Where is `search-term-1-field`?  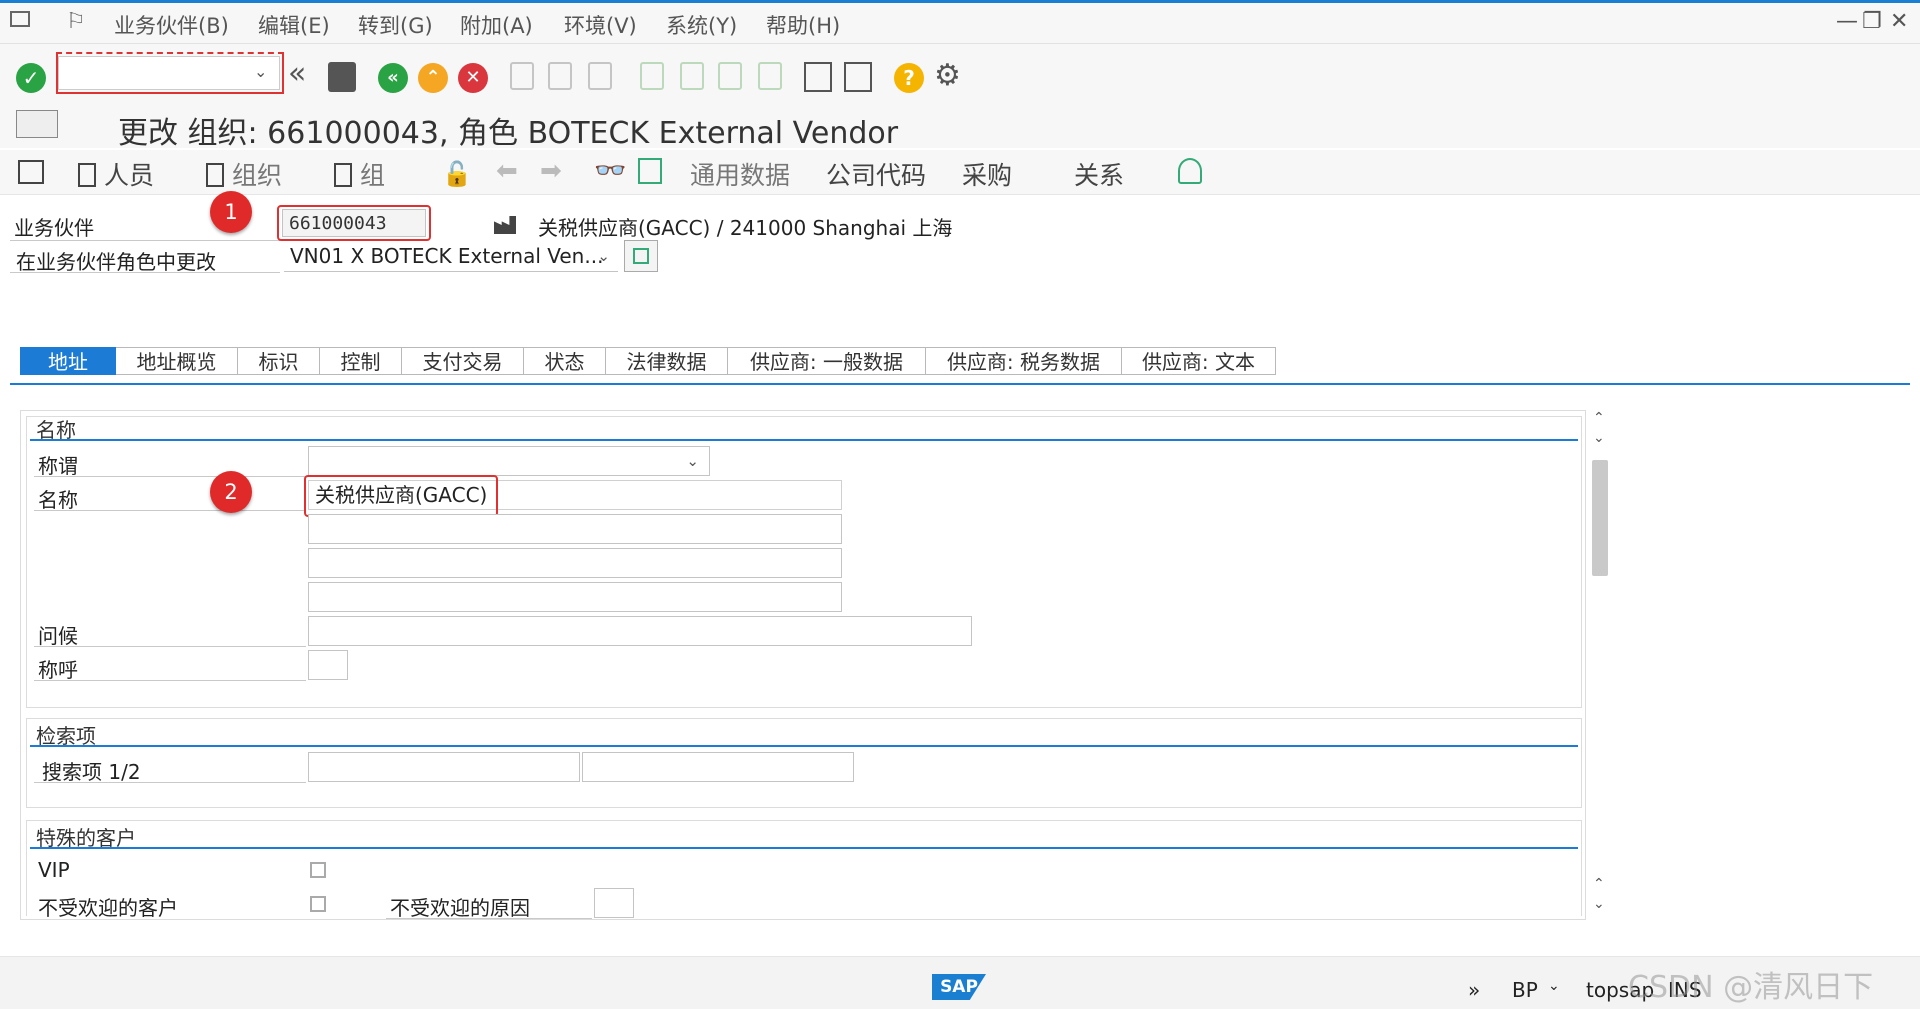
search-term-1-field is located at coordinates (444, 767).